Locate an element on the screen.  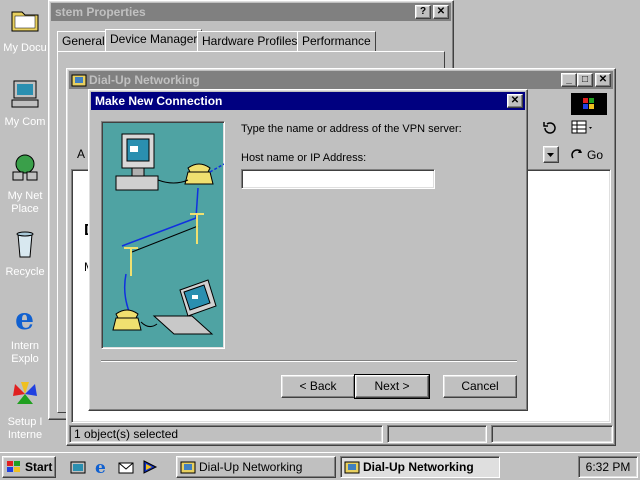
desktop-icon-recycle-bin: Recycle is located at coordinates (25, 253).